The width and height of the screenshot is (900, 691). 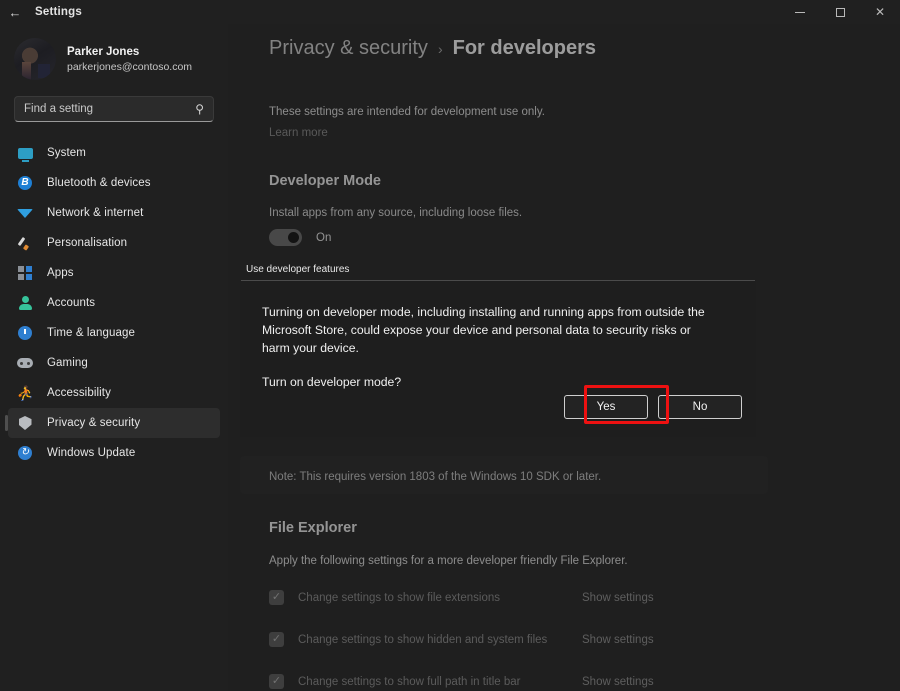 What do you see at coordinates (67, 363) in the screenshot?
I see `sidebar-item-label: Gaming` at bounding box center [67, 363].